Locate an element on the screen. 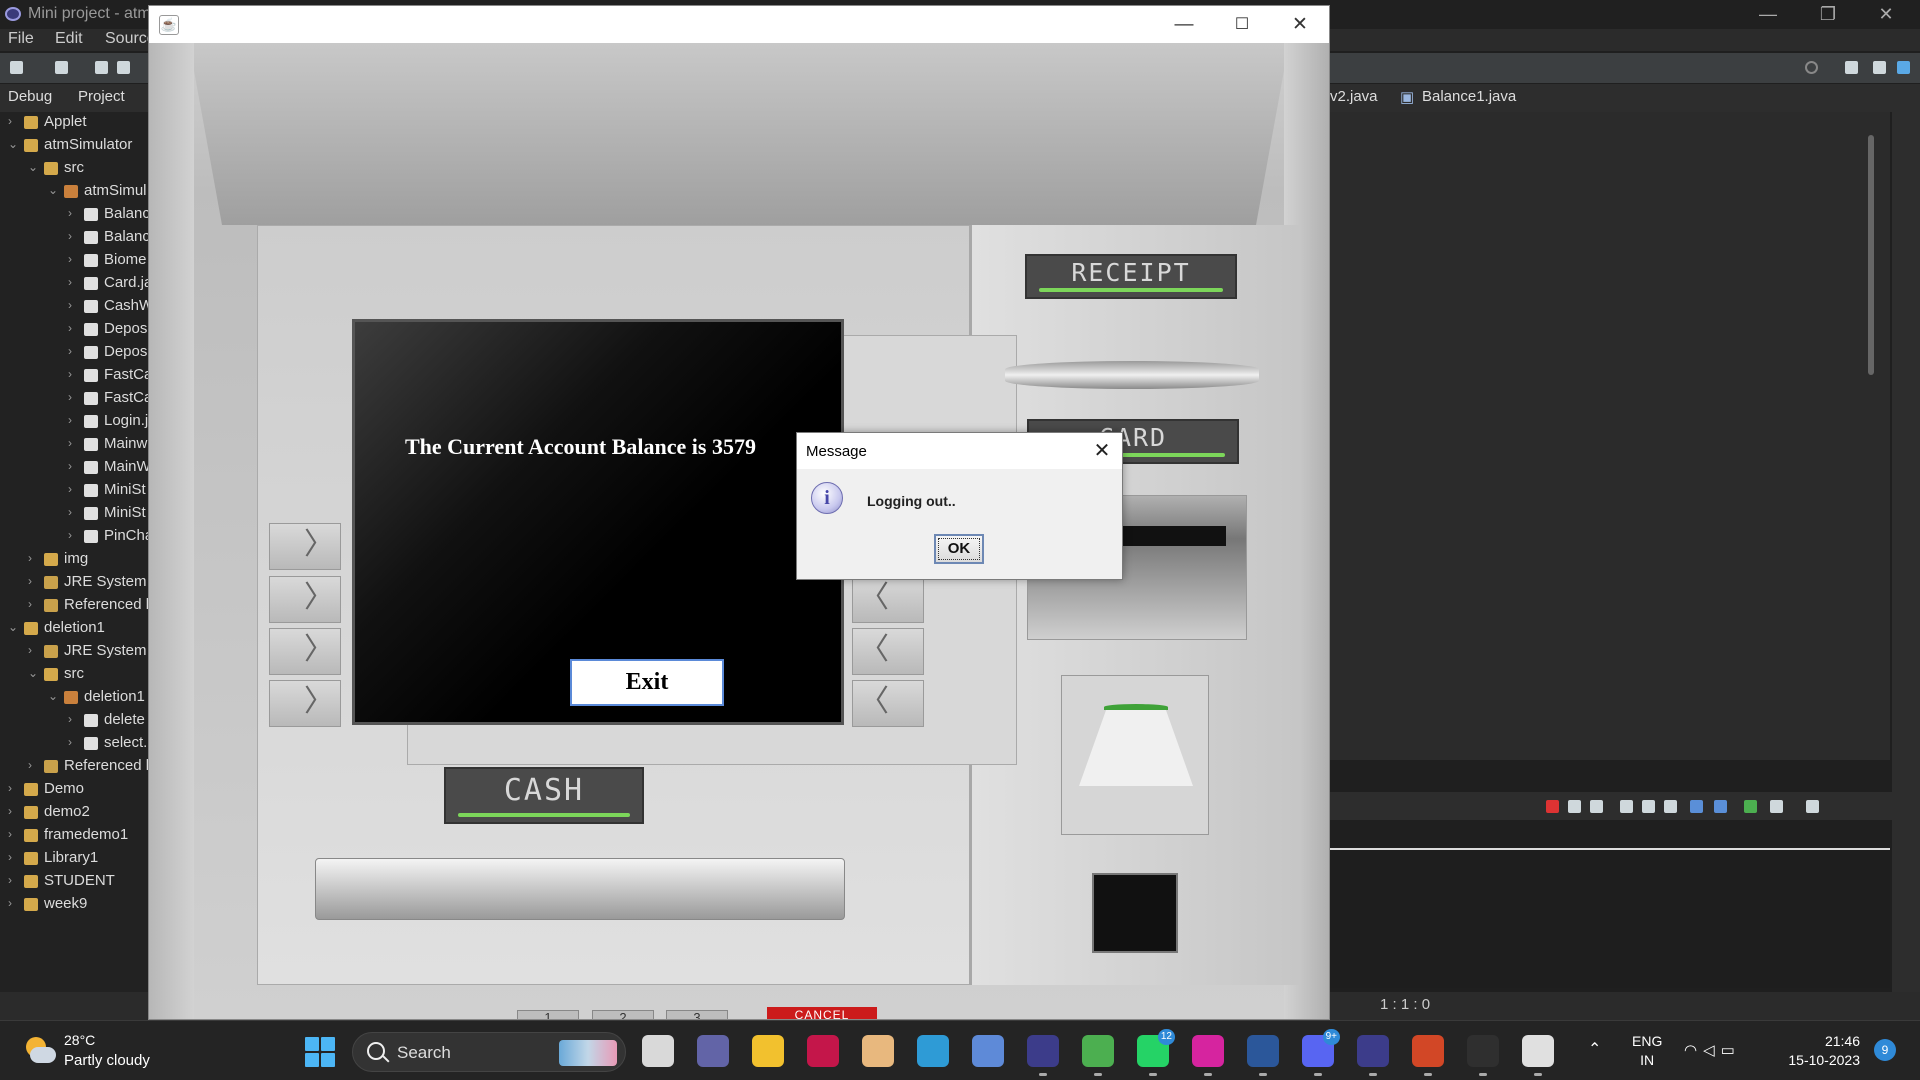  tree-item: › delete is located at coordinates (75, 721).